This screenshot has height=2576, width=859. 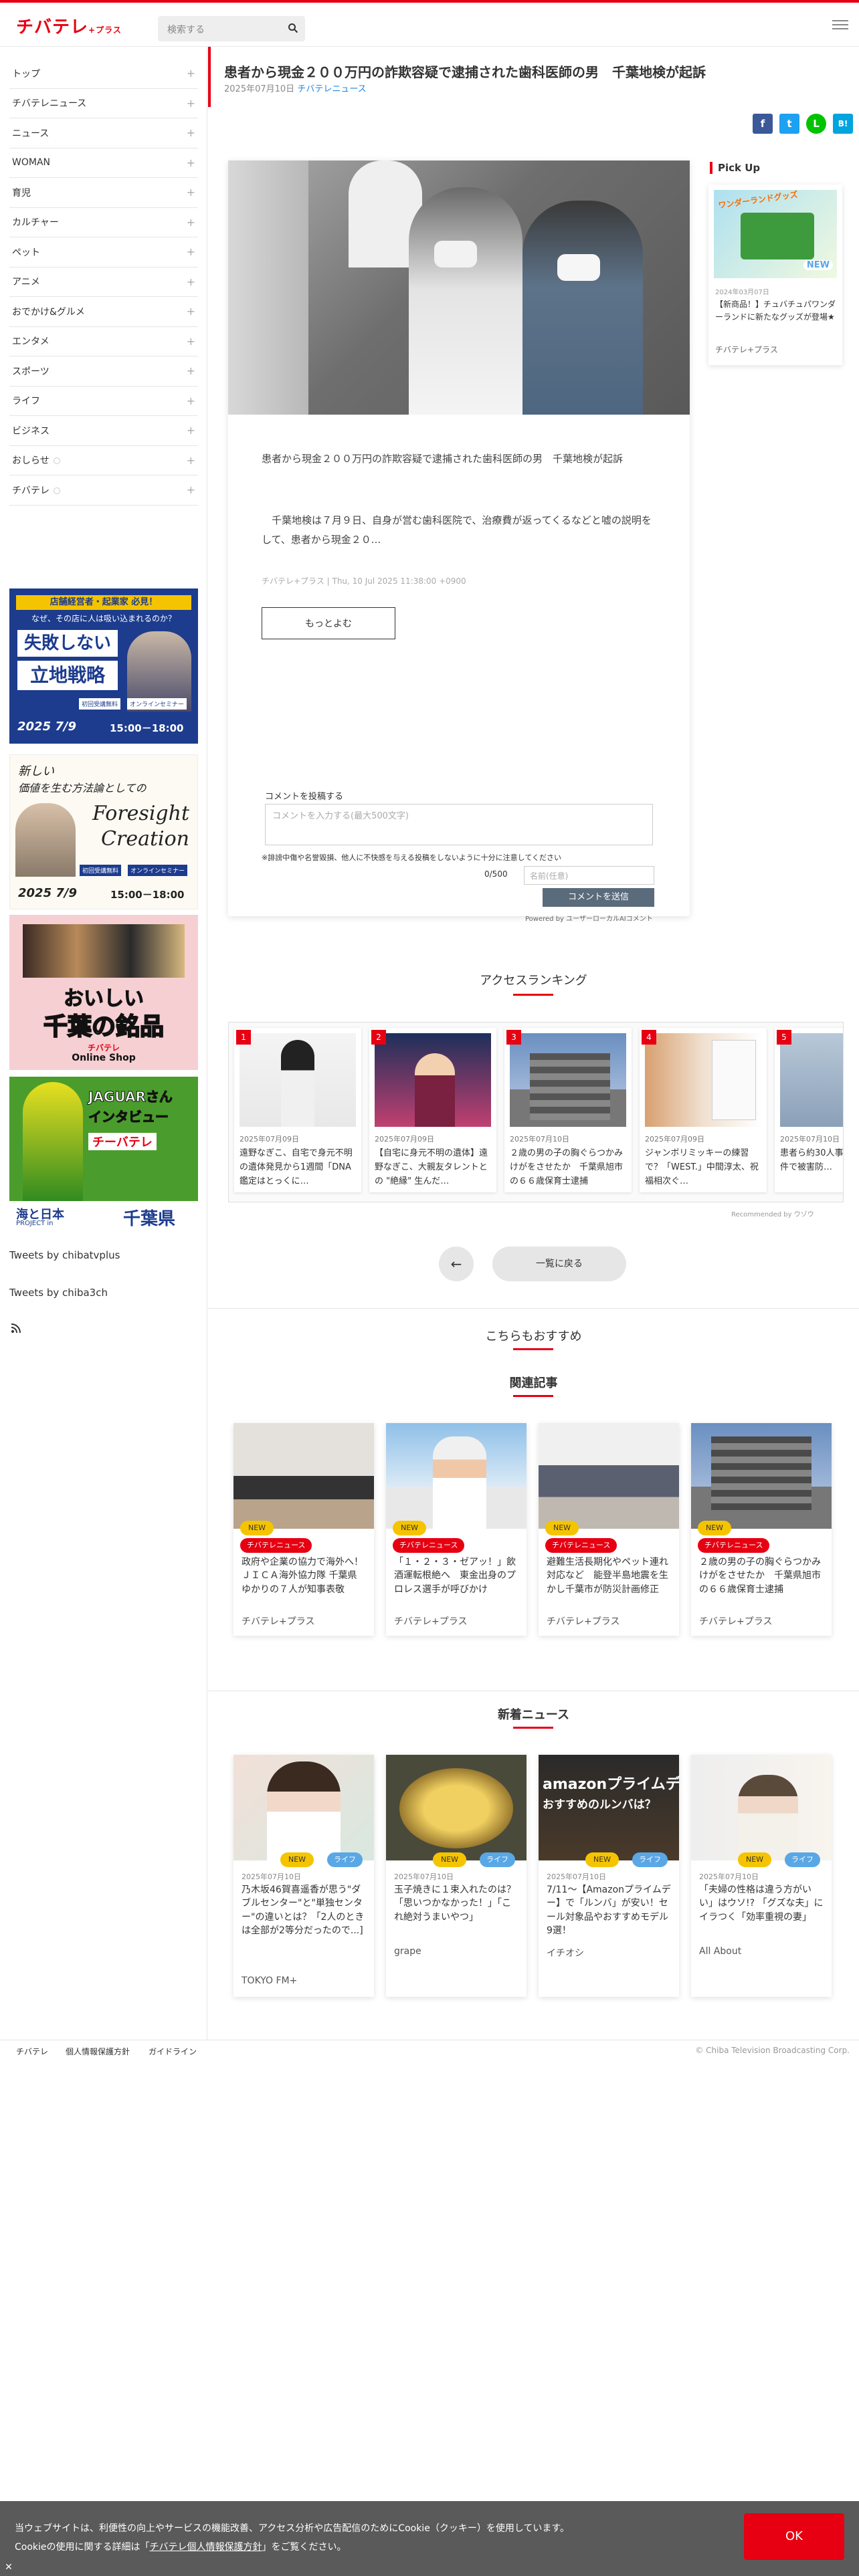 I want to click on menu-icon, so click(x=840, y=24).